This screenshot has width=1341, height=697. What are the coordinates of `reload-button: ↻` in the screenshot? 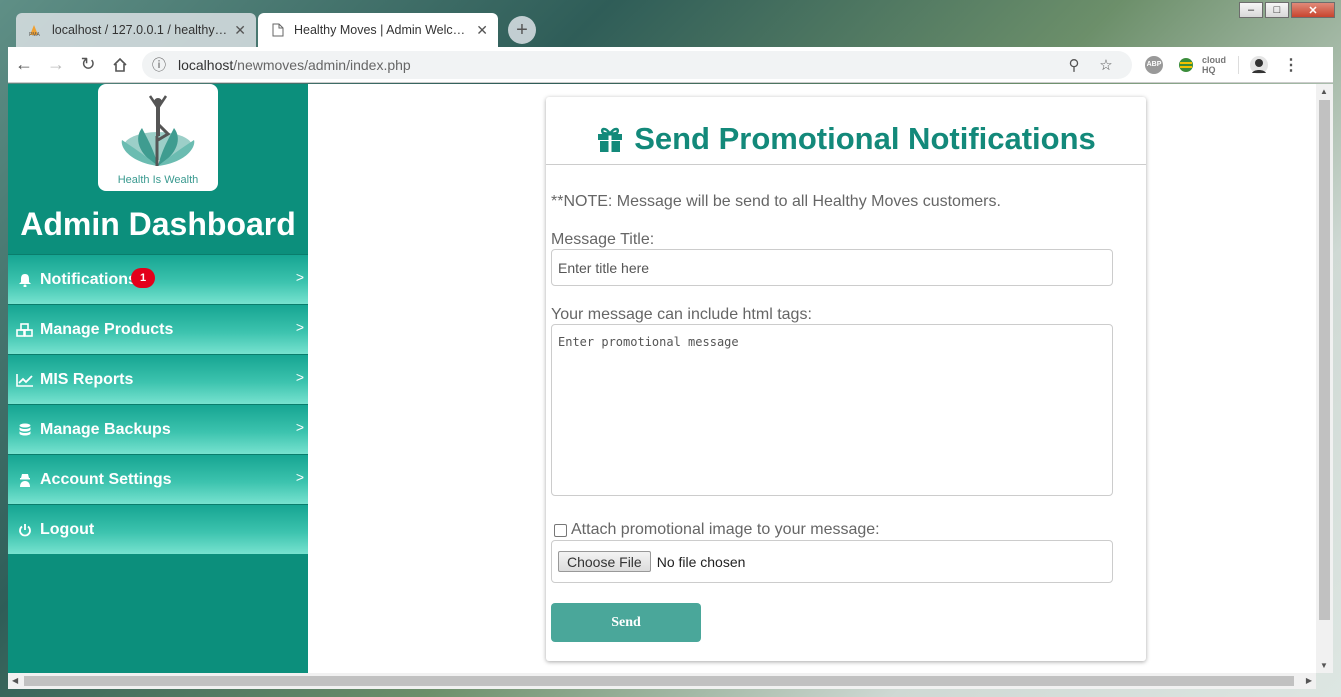 It's located at (88, 65).